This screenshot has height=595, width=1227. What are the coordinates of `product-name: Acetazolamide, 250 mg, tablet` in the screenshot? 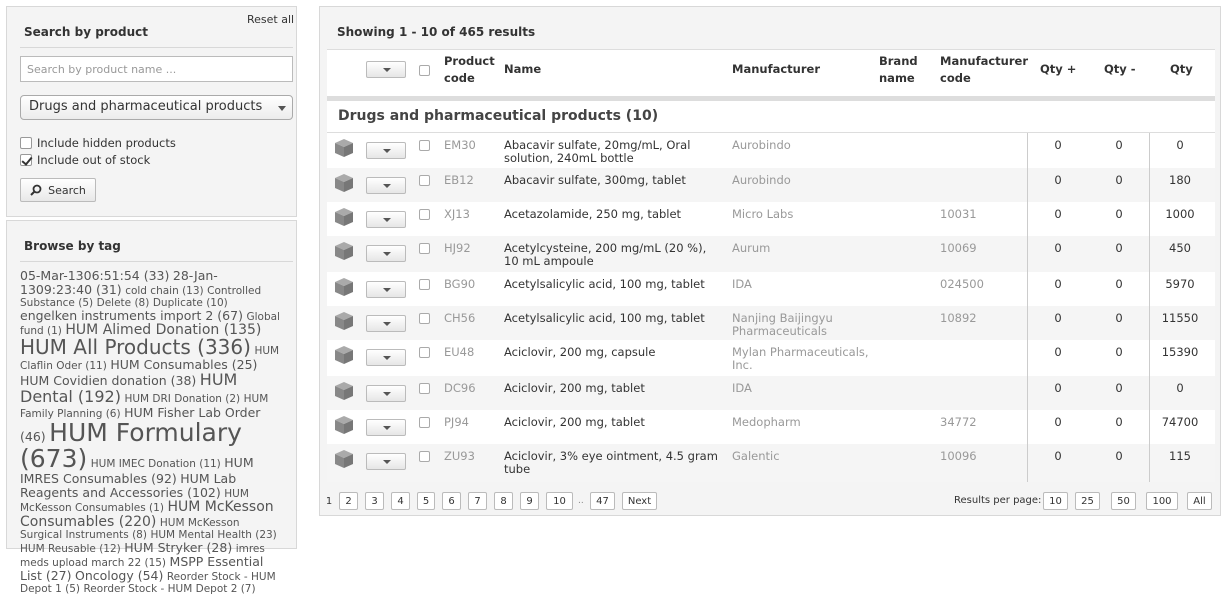 It's located at (614, 214).